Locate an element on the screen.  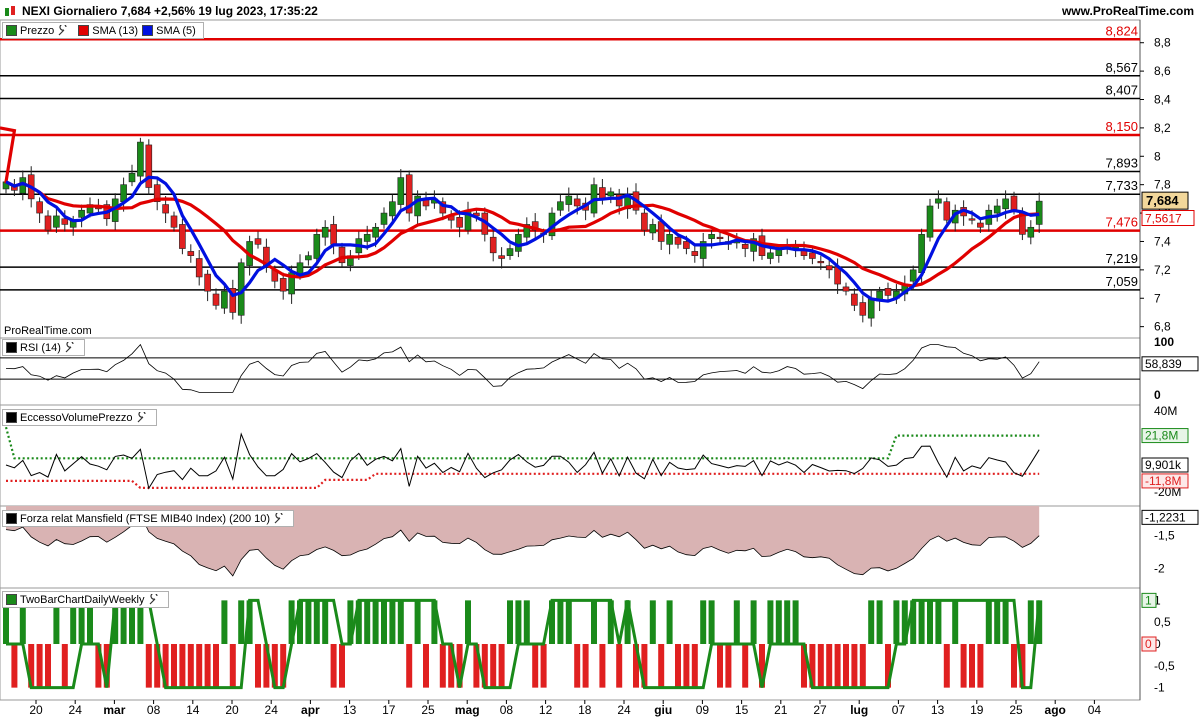
rsi-y-tick-label: 0 is located at coordinates (1157, 395).